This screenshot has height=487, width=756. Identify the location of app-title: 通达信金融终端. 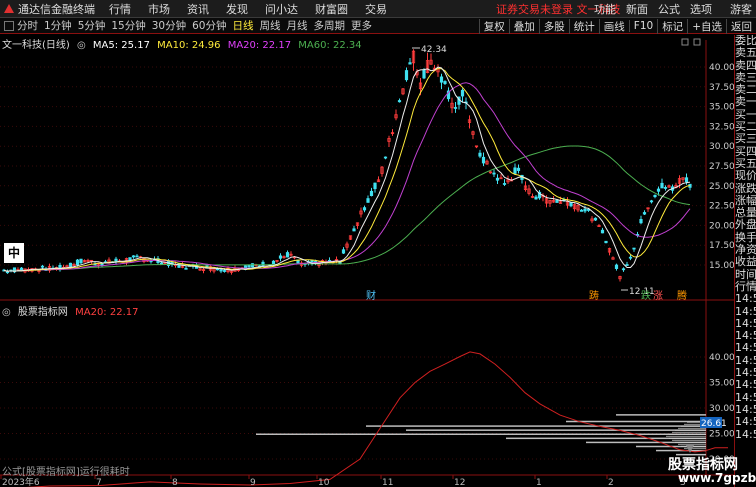
(56, 9).